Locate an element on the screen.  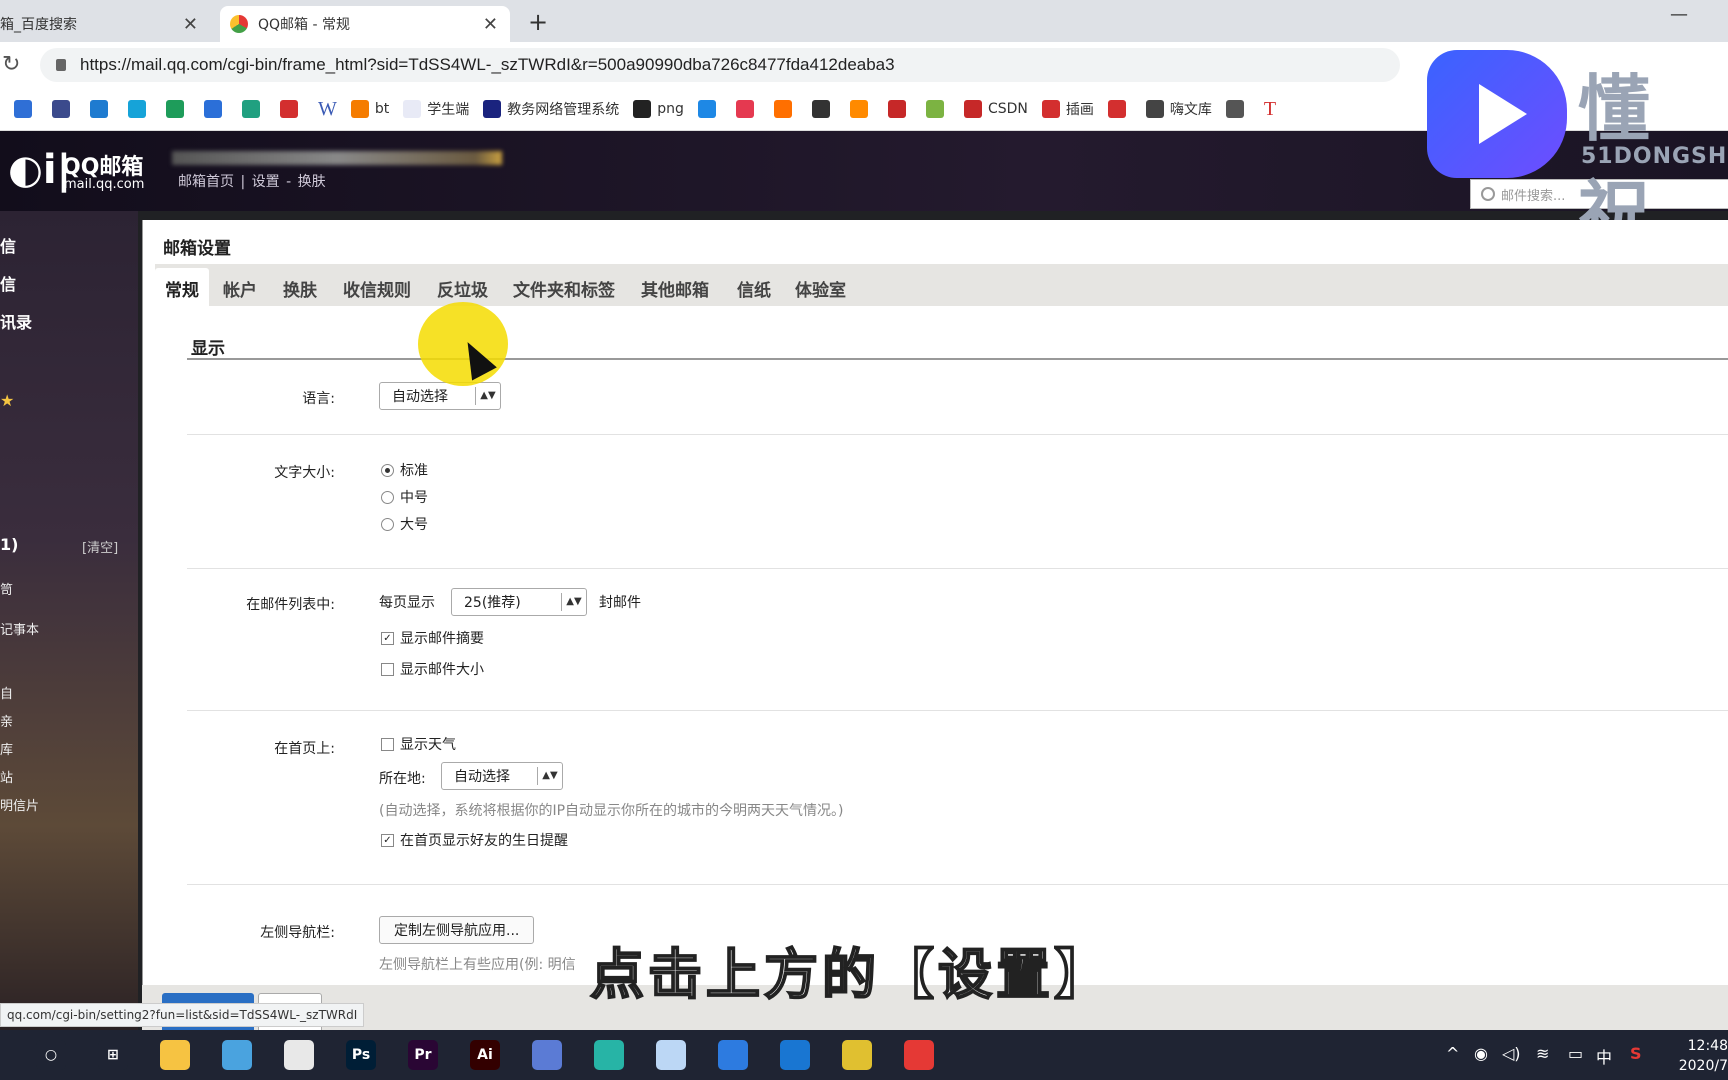
taskbar-app-icon: Ai is located at coordinates (485, 1055).